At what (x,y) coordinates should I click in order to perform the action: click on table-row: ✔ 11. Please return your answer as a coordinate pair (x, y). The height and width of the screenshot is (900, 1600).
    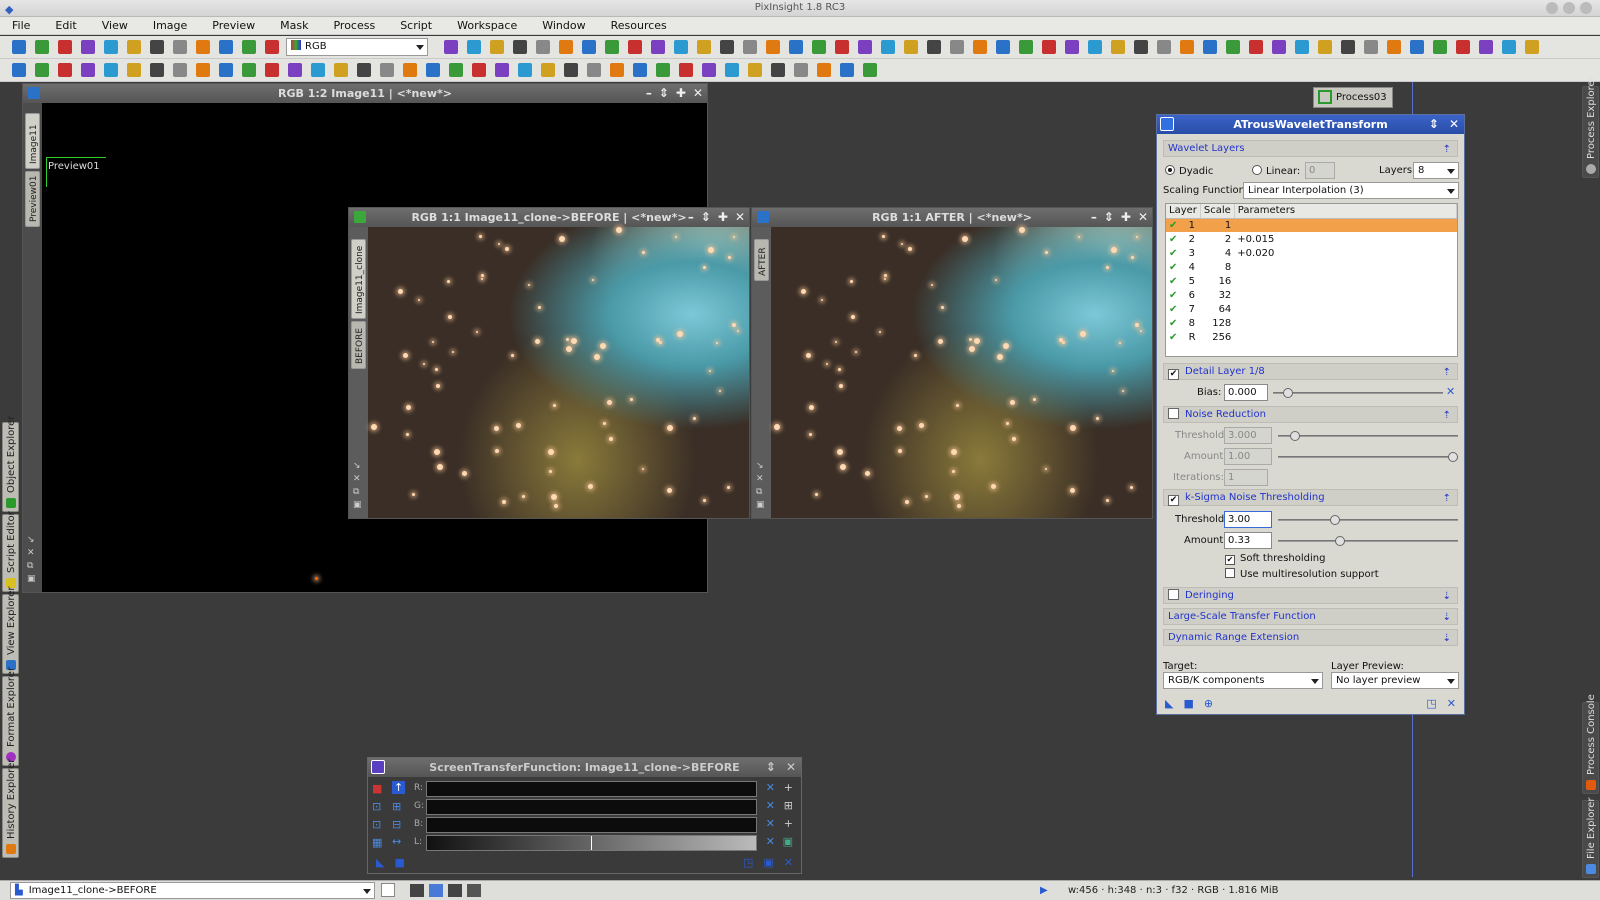
    Looking at the image, I should click on (1311, 225).